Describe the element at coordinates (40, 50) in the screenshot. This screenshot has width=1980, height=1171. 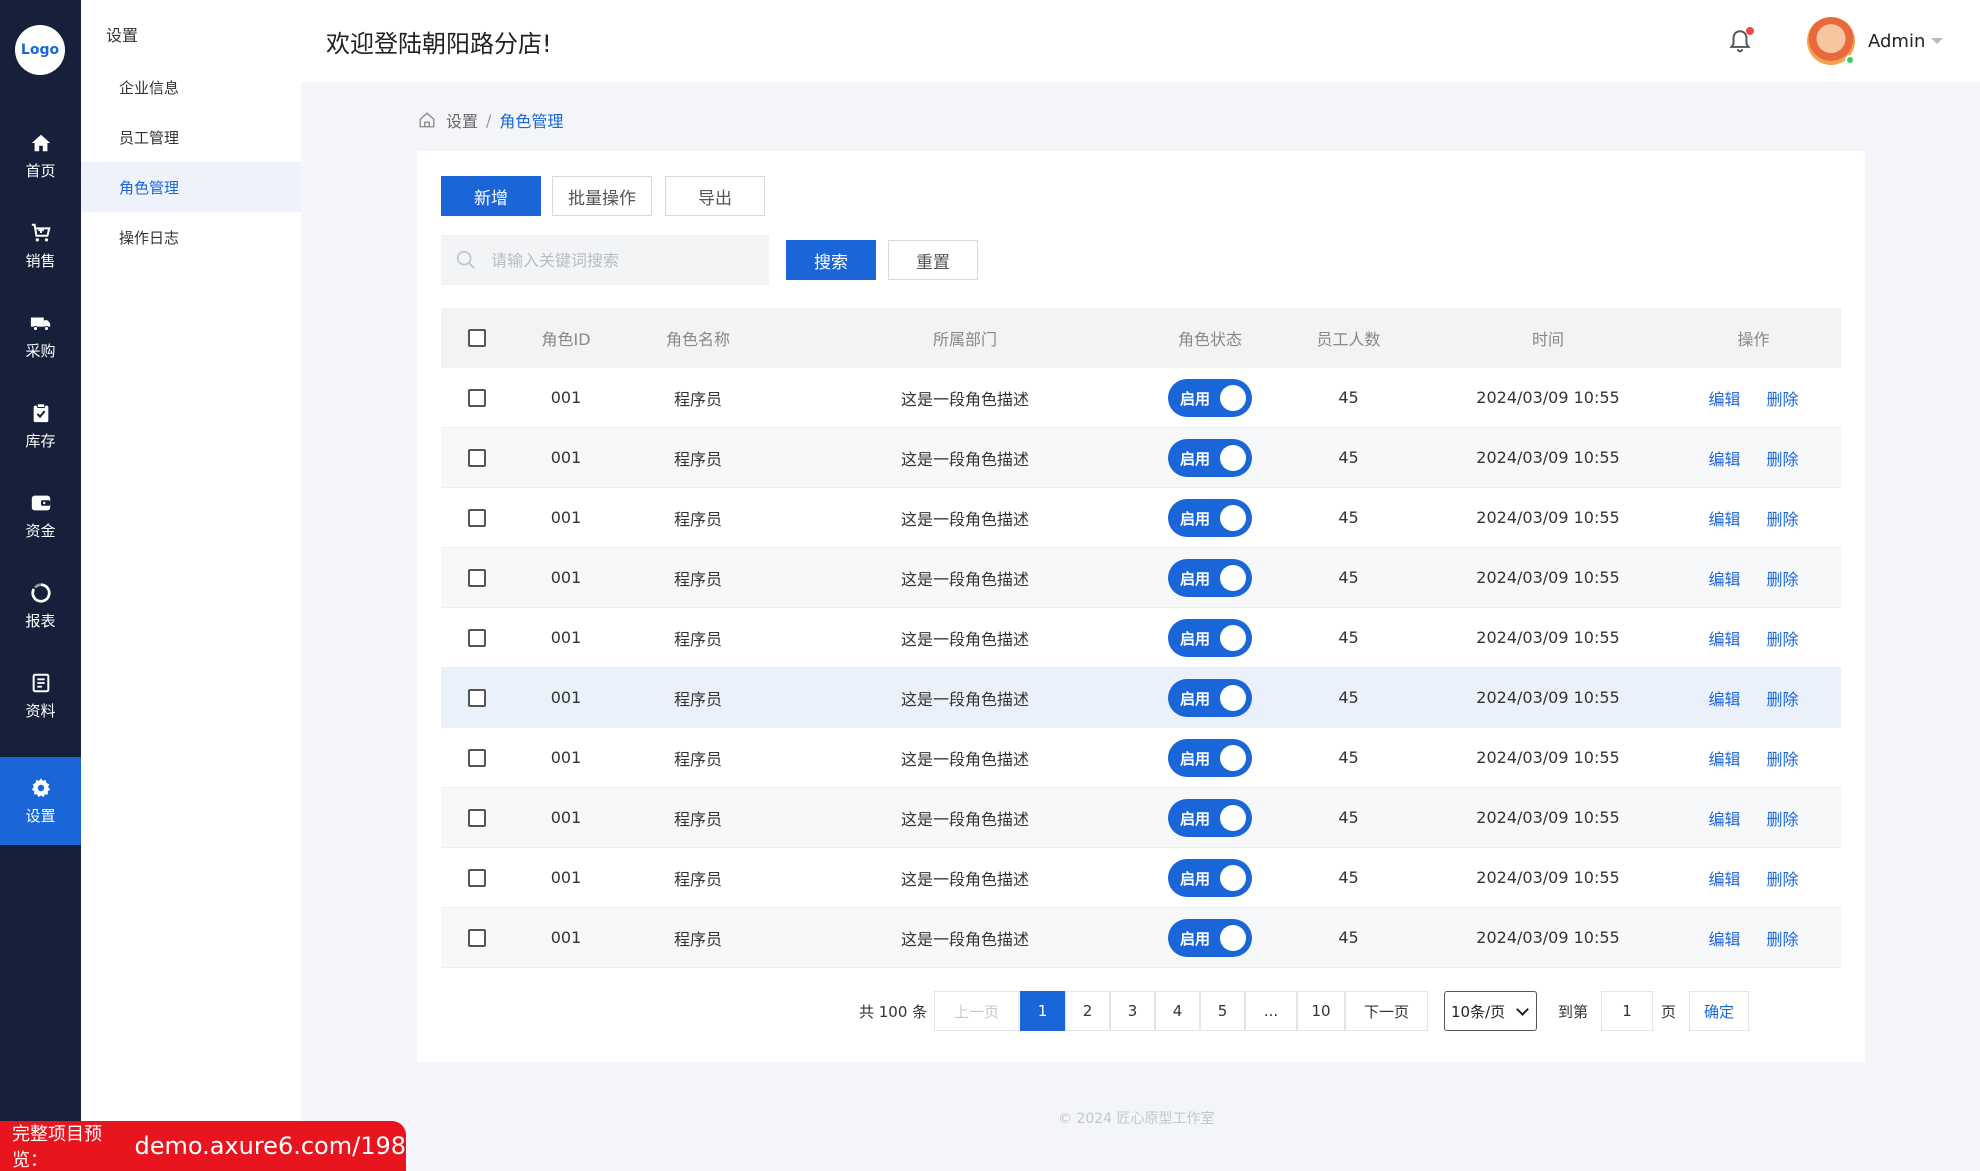
I see `logo: Logo` at that location.